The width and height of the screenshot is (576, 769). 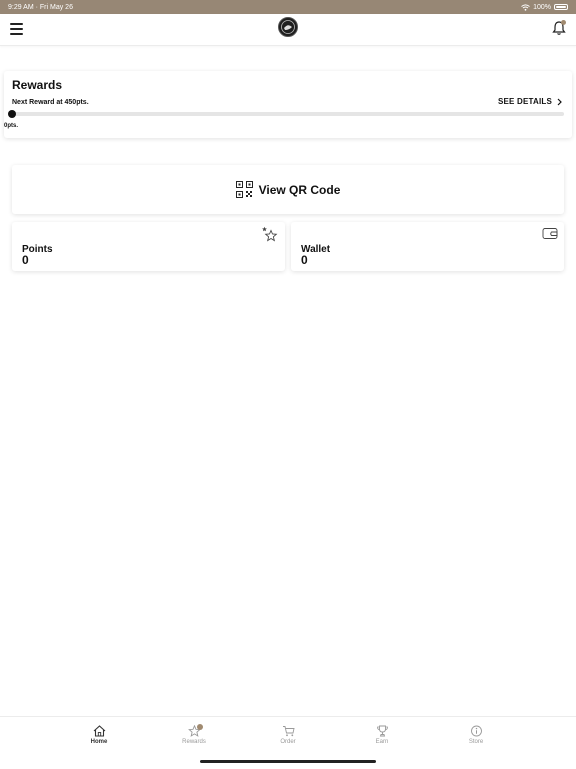 I want to click on info-icon, so click(x=476, y=731).